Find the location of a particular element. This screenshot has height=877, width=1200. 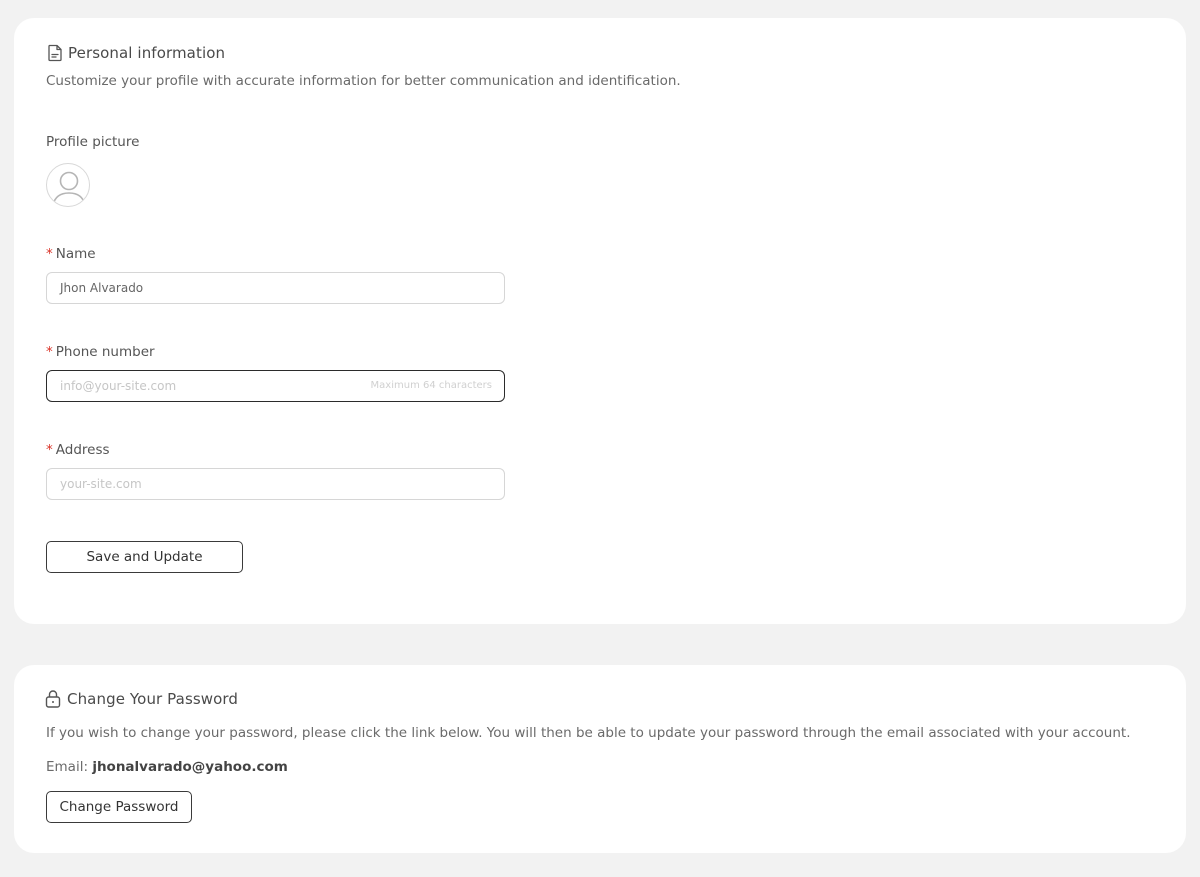

name-label-text: Name is located at coordinates (75, 254).